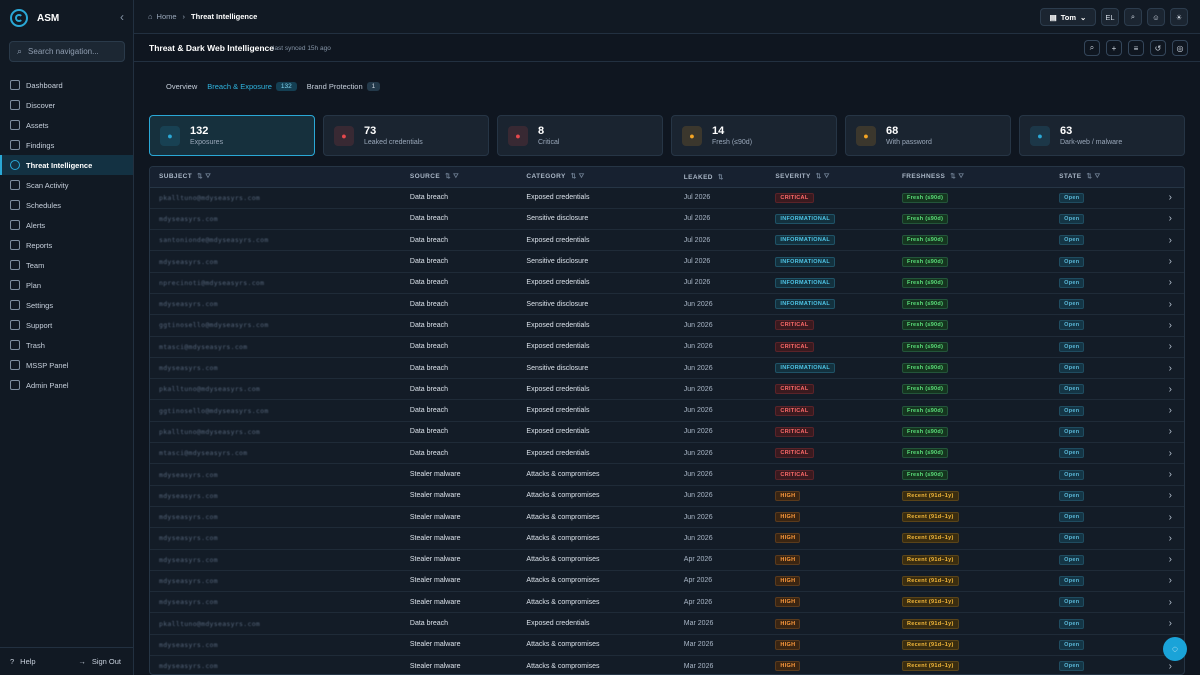  What do you see at coordinates (15, 265) in the screenshot?
I see `team-icon` at bounding box center [15, 265].